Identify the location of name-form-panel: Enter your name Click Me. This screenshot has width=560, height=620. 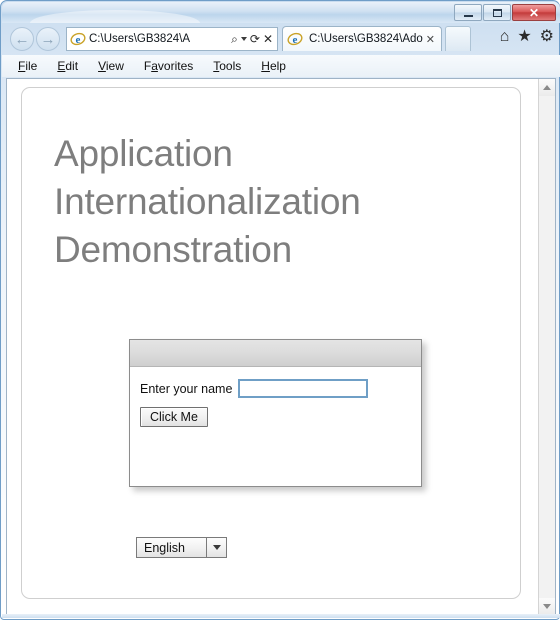
(275, 413).